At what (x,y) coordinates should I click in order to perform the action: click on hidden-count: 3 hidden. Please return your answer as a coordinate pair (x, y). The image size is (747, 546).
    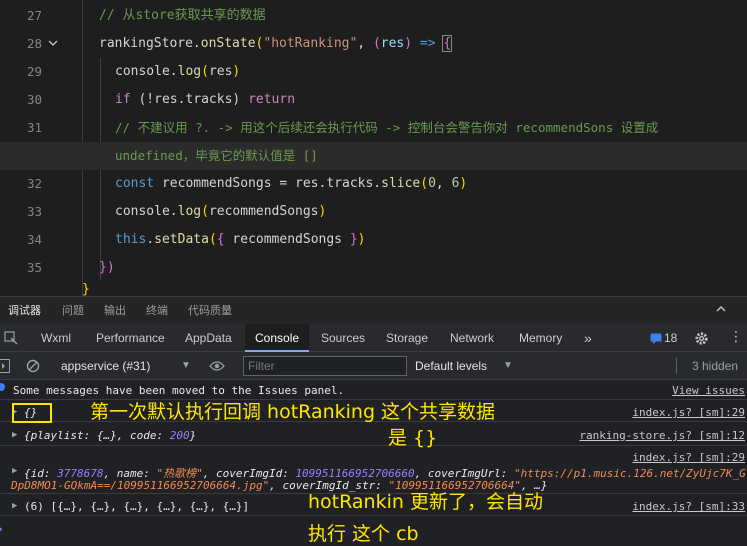
    Looking at the image, I should click on (715, 366).